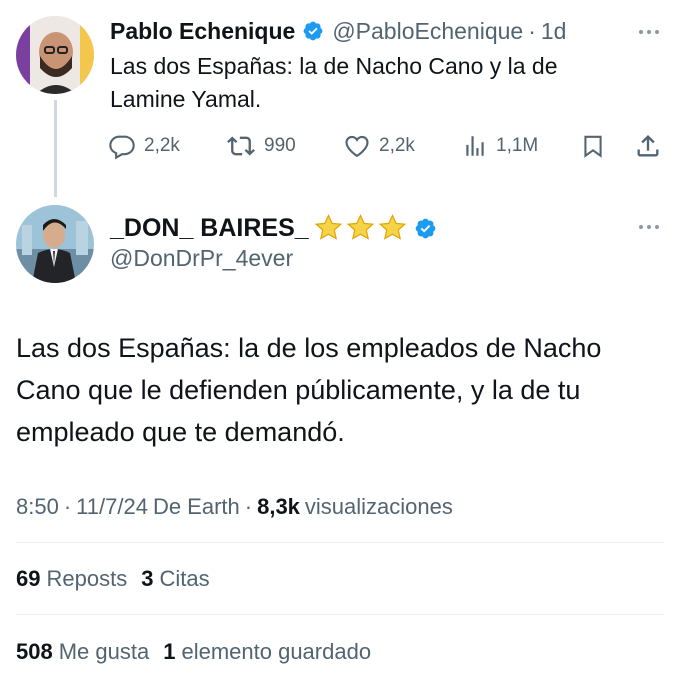 The width and height of the screenshot is (680, 674). I want to click on quotes-count: 3, so click(147, 578).